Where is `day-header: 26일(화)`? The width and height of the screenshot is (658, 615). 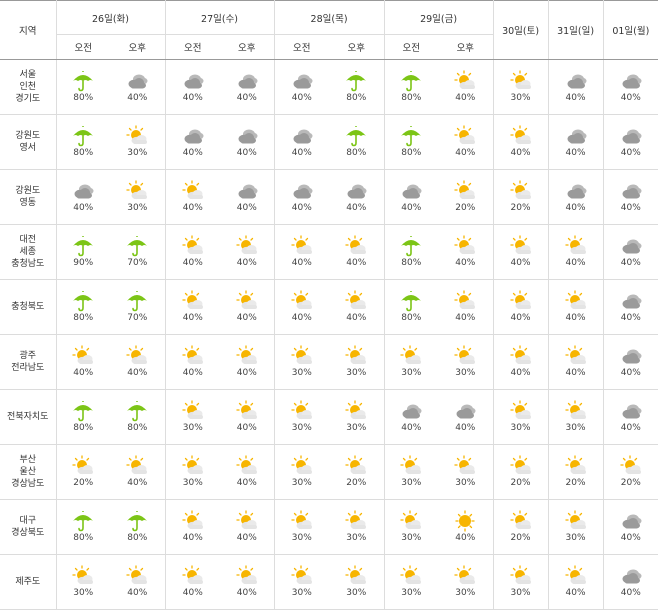 day-header: 26일(화) is located at coordinates (111, 17).